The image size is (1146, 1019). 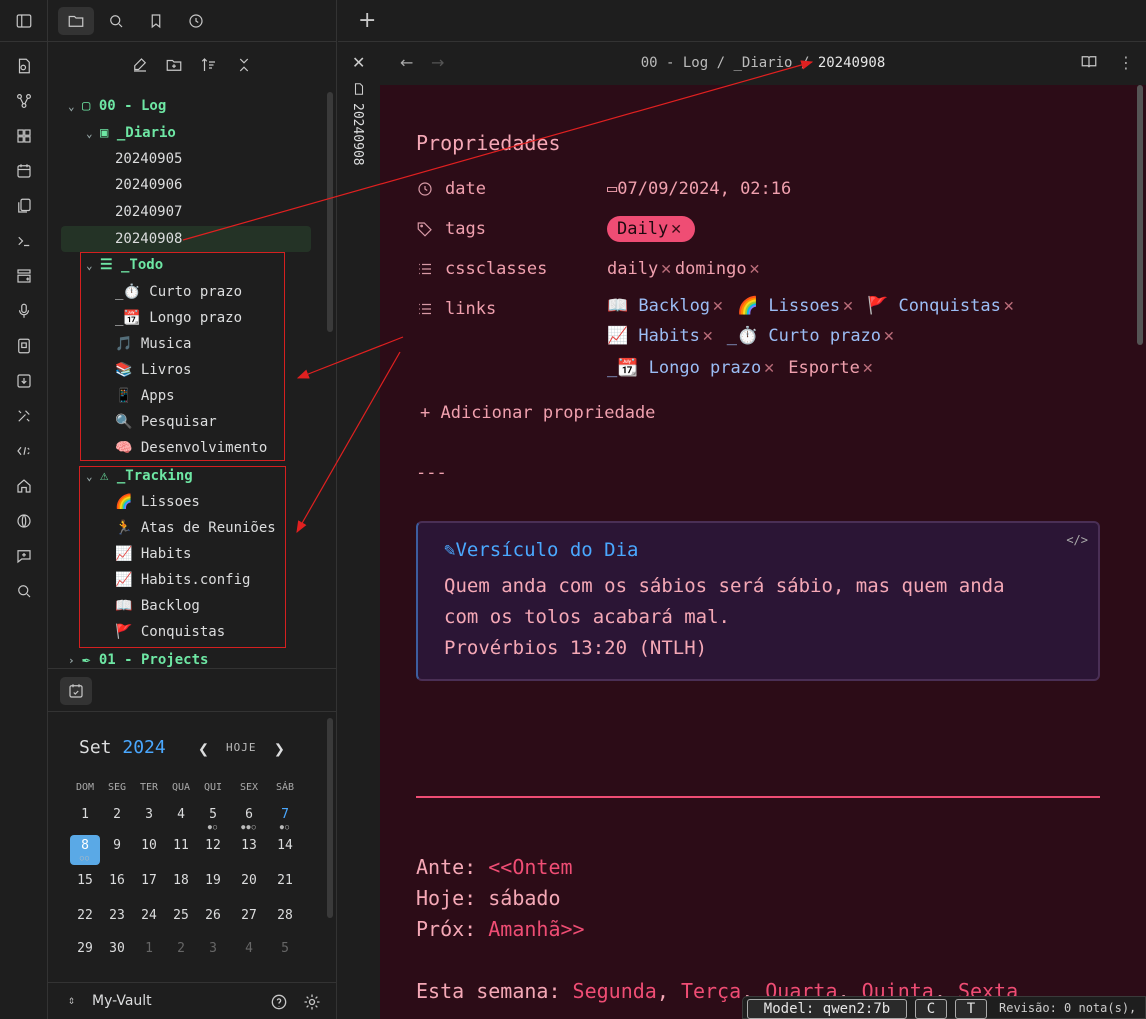 What do you see at coordinates (131, 133) in the screenshot?
I see `folder-diario: ⌄ ▣ _Diario` at bounding box center [131, 133].